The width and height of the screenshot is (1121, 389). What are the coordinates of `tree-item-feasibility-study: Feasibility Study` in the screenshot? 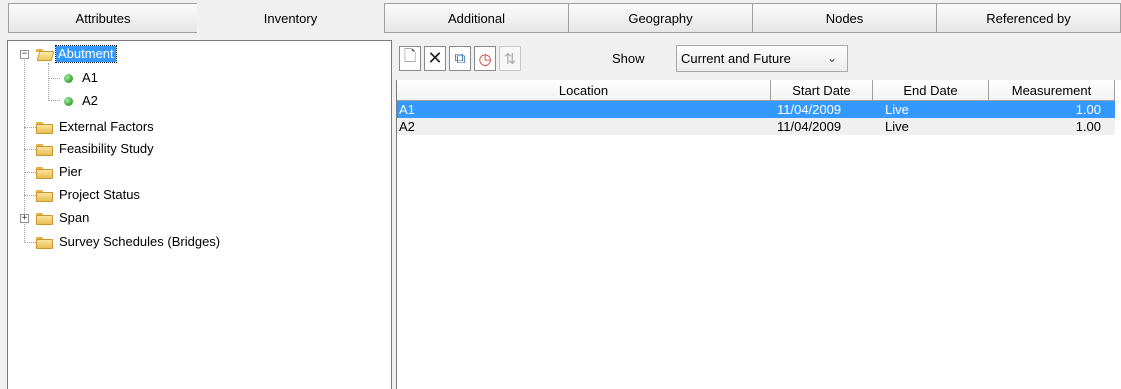 It's located at (198, 149).